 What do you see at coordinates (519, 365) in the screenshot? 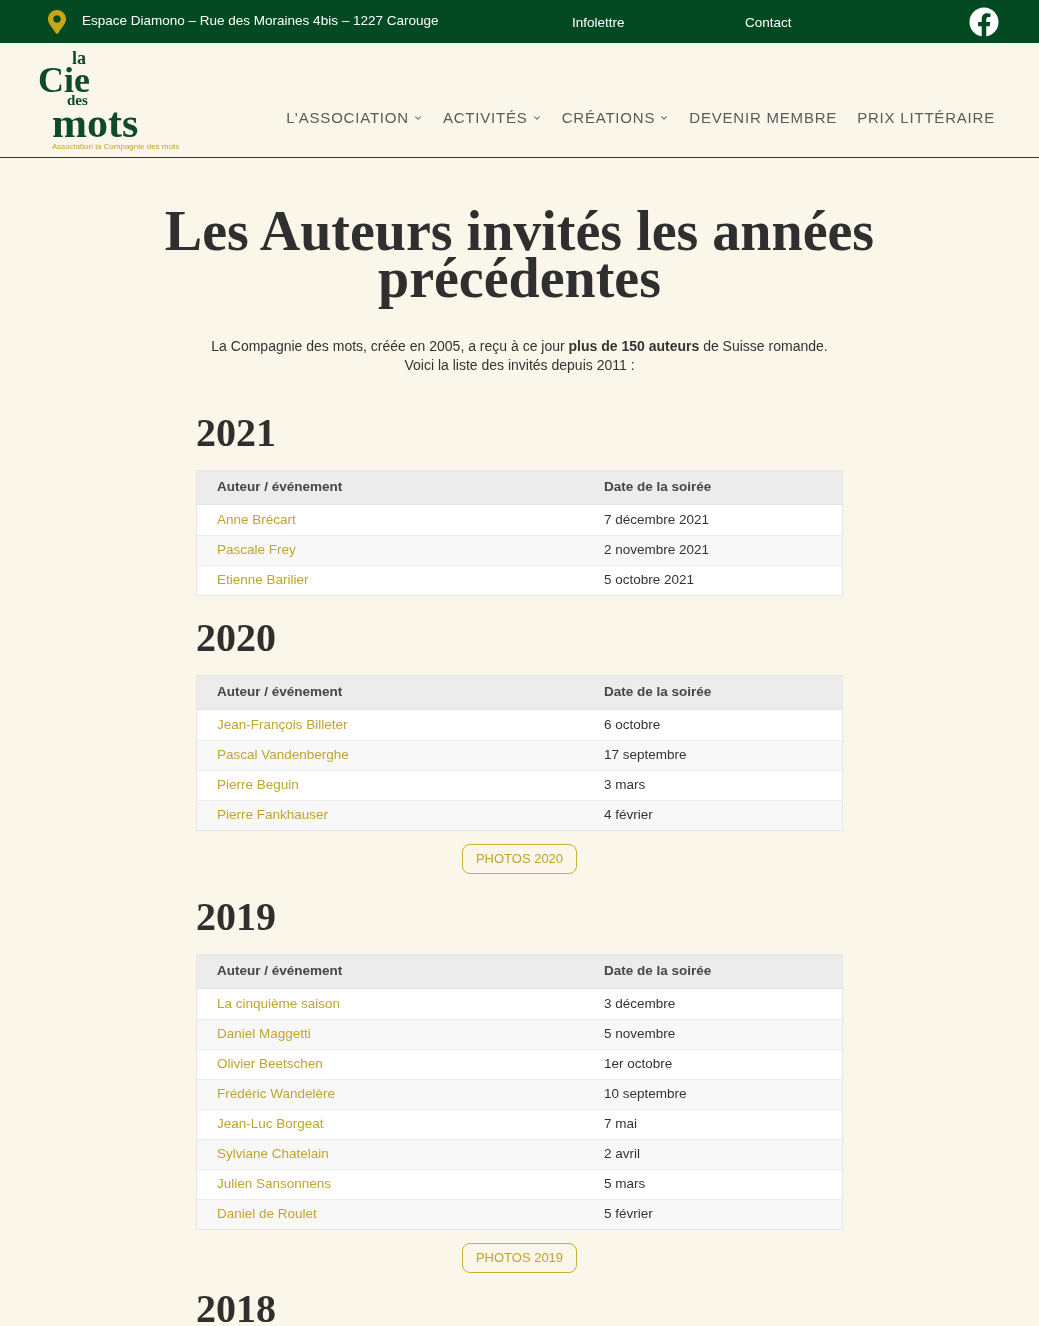
I see `intro-text: Voici la liste des invités depuis 2011 :` at bounding box center [519, 365].